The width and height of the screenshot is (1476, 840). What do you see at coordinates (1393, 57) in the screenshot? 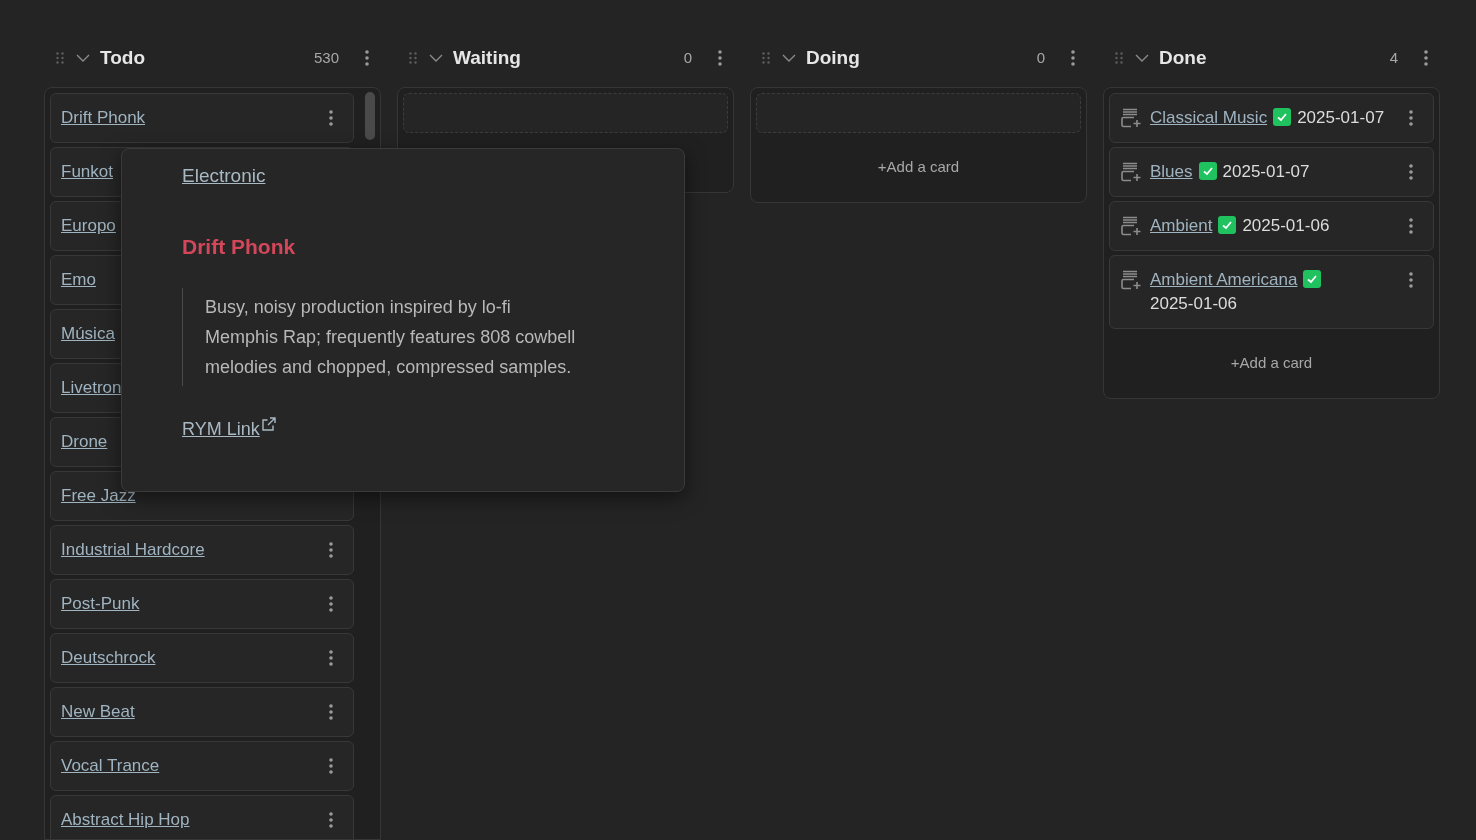
I see `card-count: 4` at bounding box center [1393, 57].